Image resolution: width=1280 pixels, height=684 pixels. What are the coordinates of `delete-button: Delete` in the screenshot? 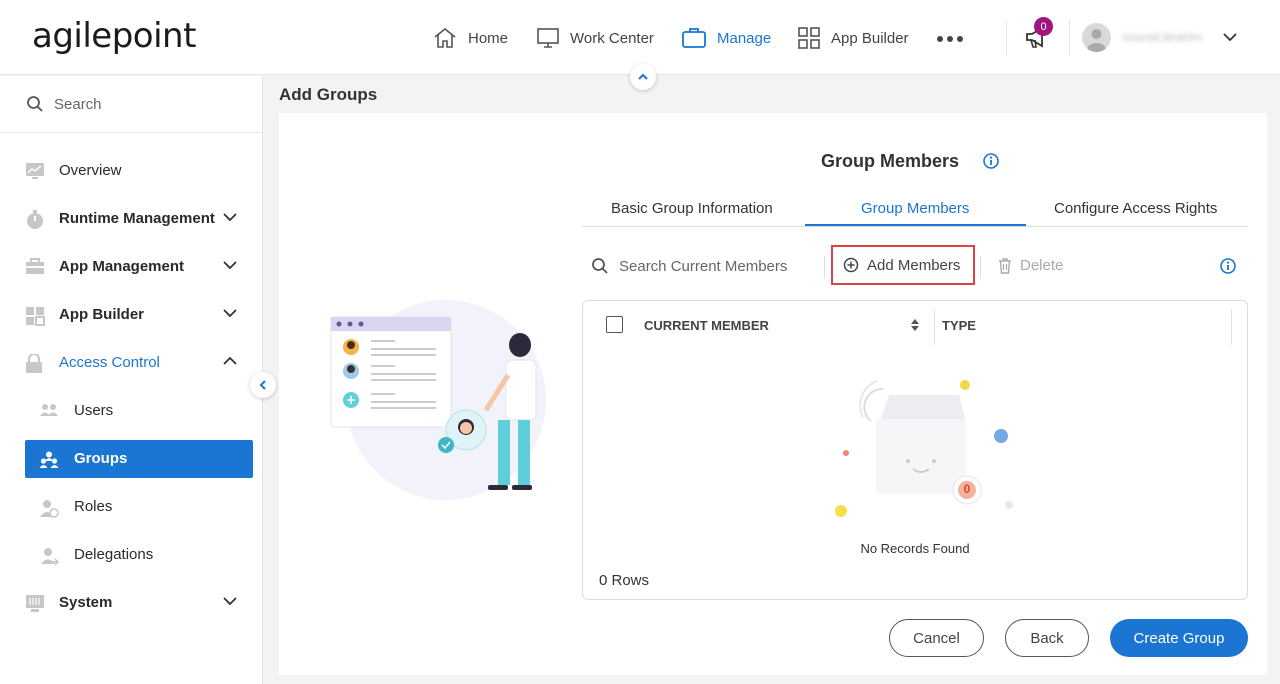 It's located at (1030, 265).